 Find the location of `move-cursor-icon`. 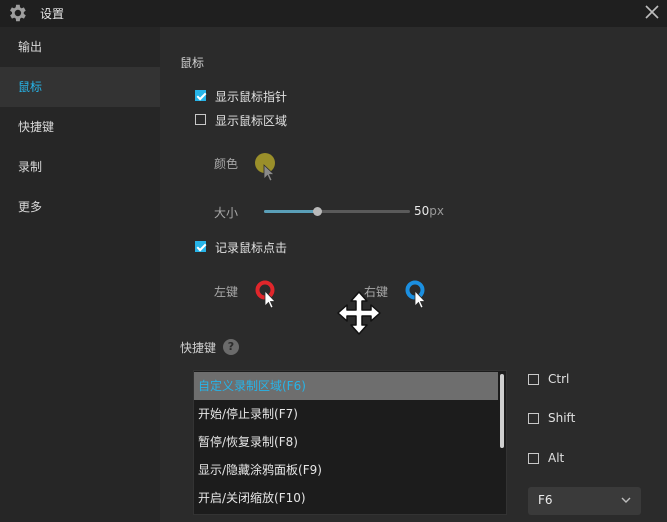

move-cursor-icon is located at coordinates (359, 313).